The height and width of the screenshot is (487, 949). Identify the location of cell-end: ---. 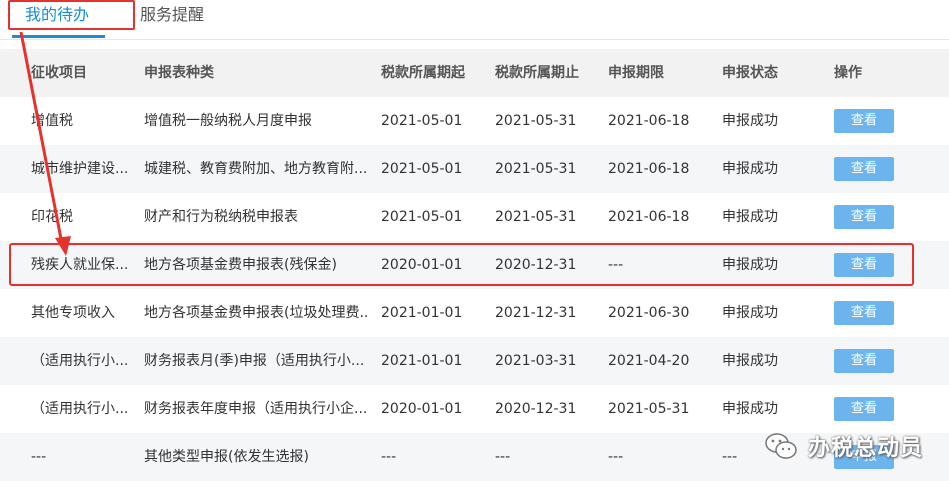
(503, 457).